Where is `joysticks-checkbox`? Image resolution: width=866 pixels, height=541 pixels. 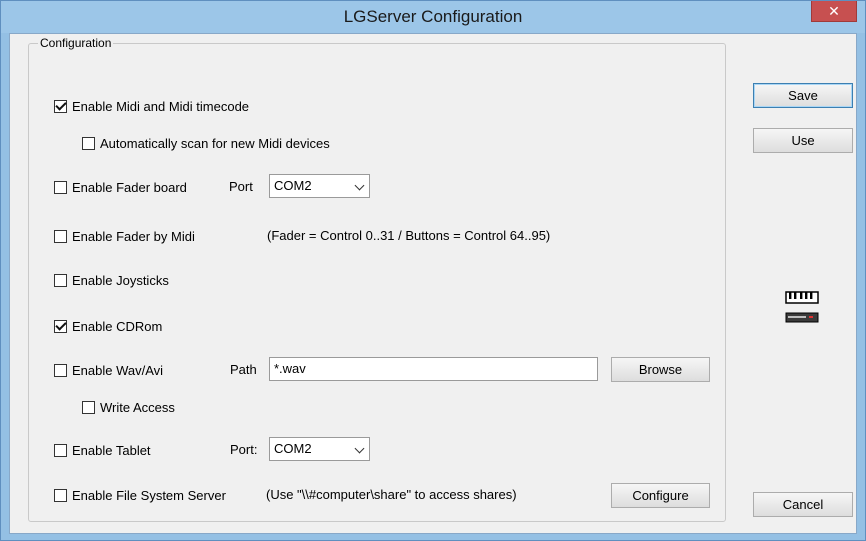 joysticks-checkbox is located at coordinates (60, 280).